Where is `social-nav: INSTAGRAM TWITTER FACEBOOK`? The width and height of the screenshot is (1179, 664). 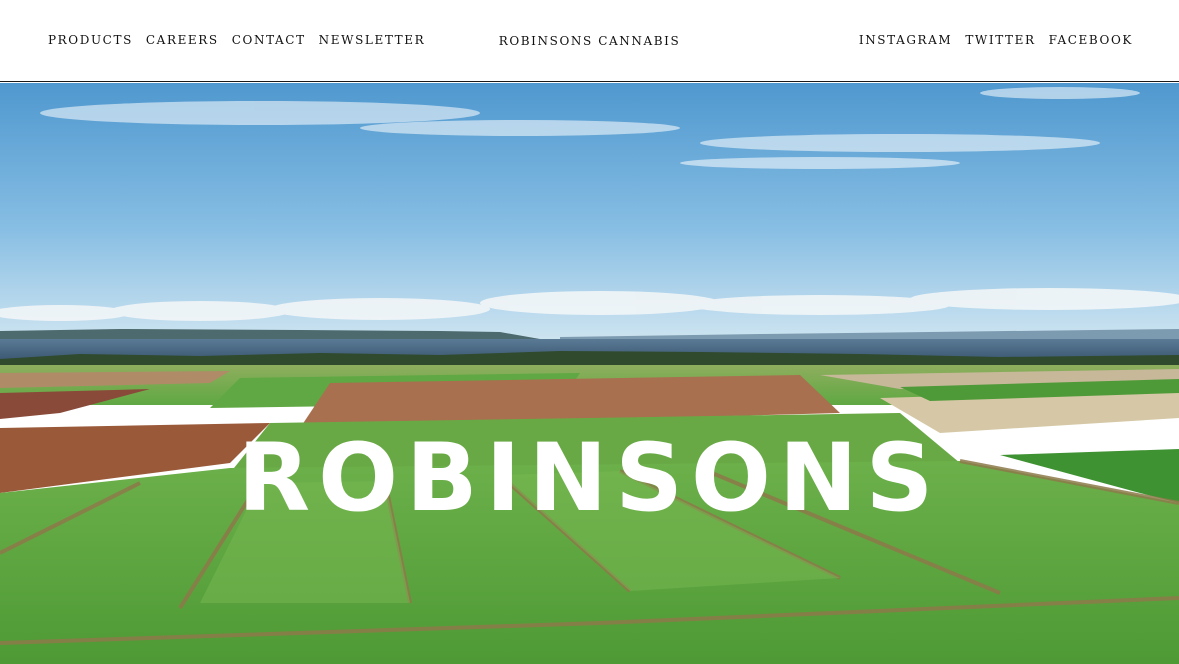 social-nav: INSTAGRAM TWITTER FACEBOOK is located at coordinates (996, 40).